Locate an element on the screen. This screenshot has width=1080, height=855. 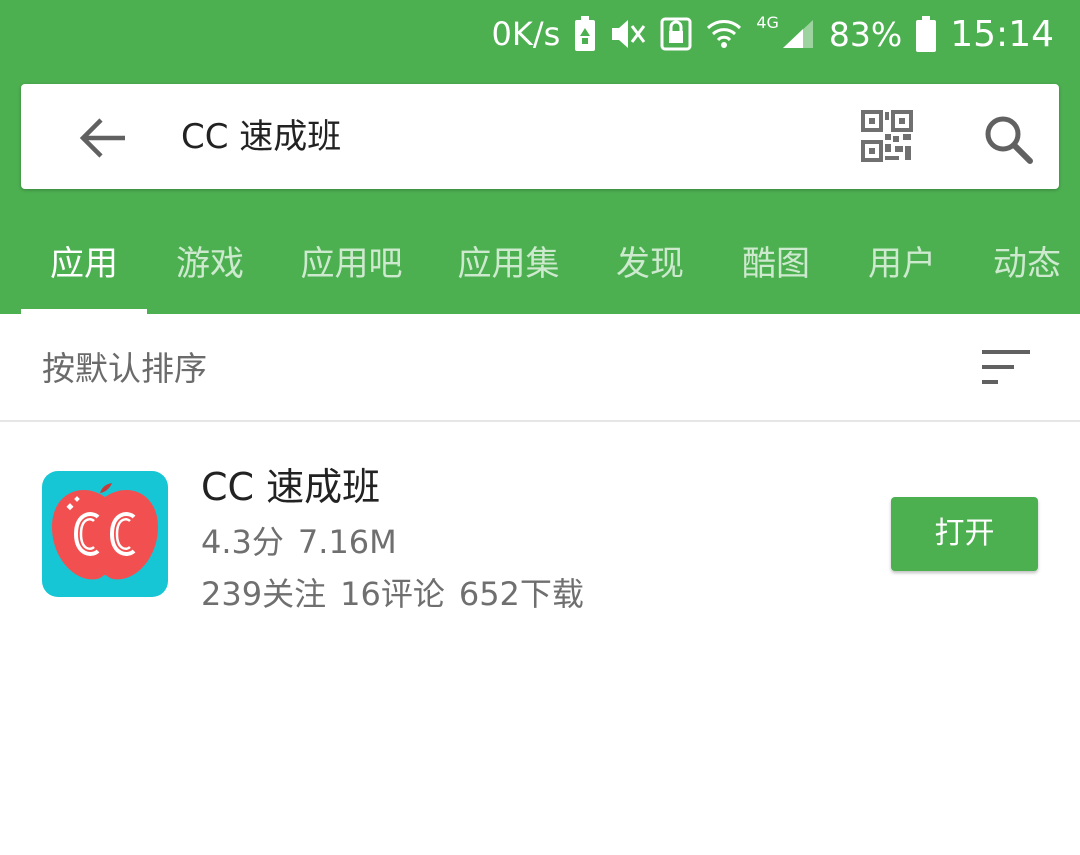
status-bar: 0K/s 4G 83% 15:14 is located at coordinates (540, 34).